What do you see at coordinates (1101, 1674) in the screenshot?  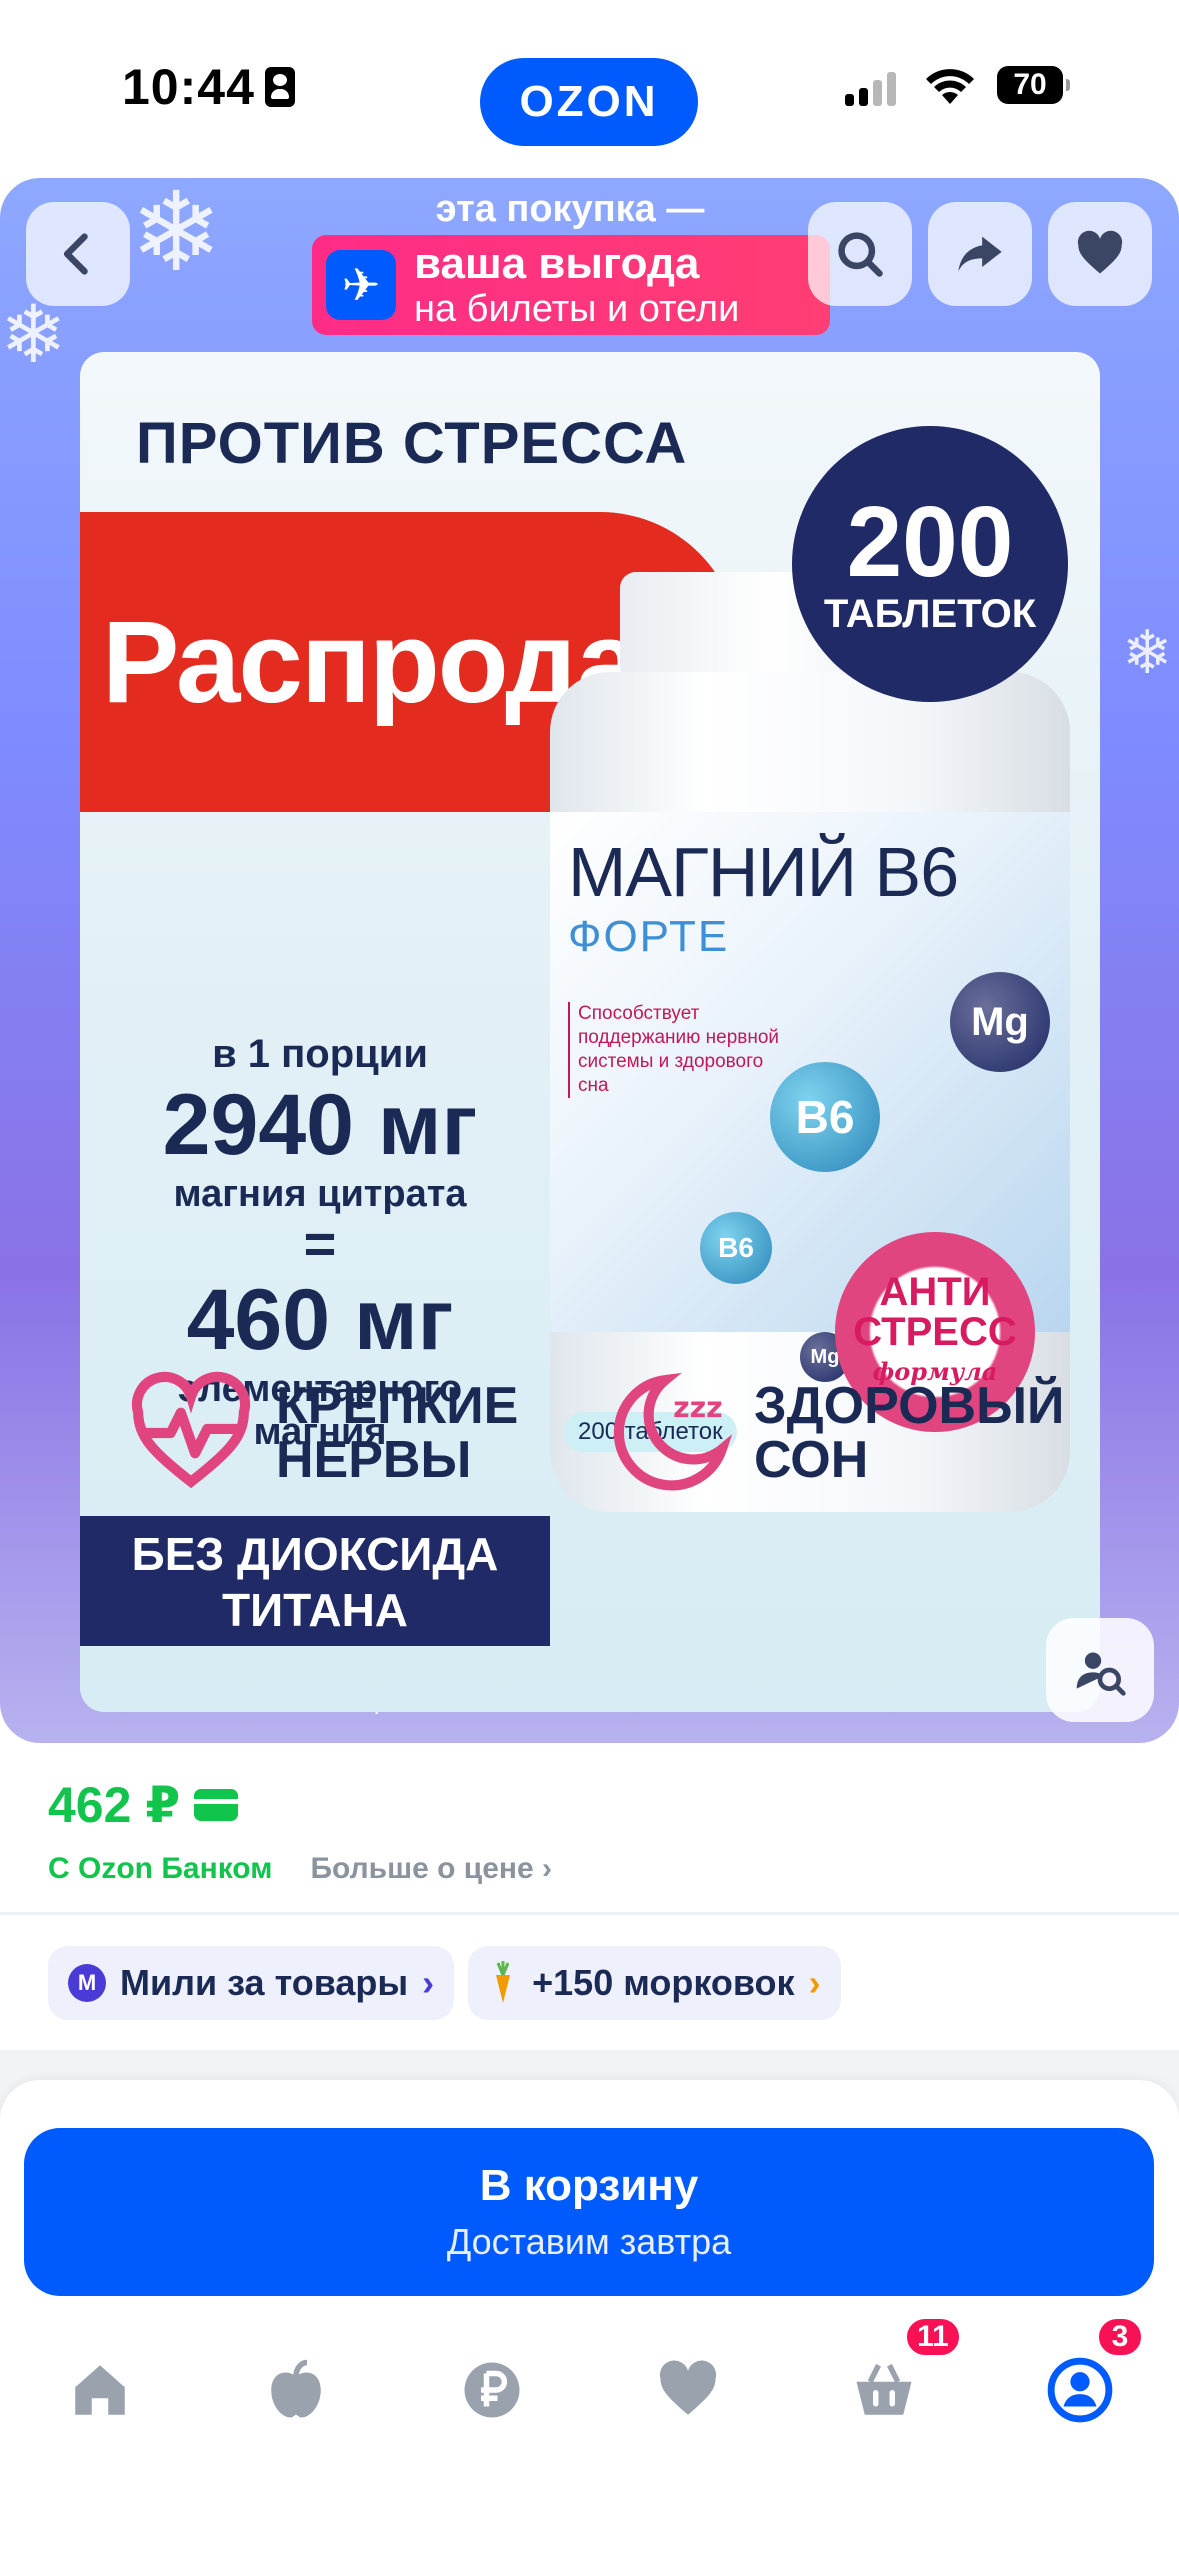 I see `photo-search-icon` at bounding box center [1101, 1674].